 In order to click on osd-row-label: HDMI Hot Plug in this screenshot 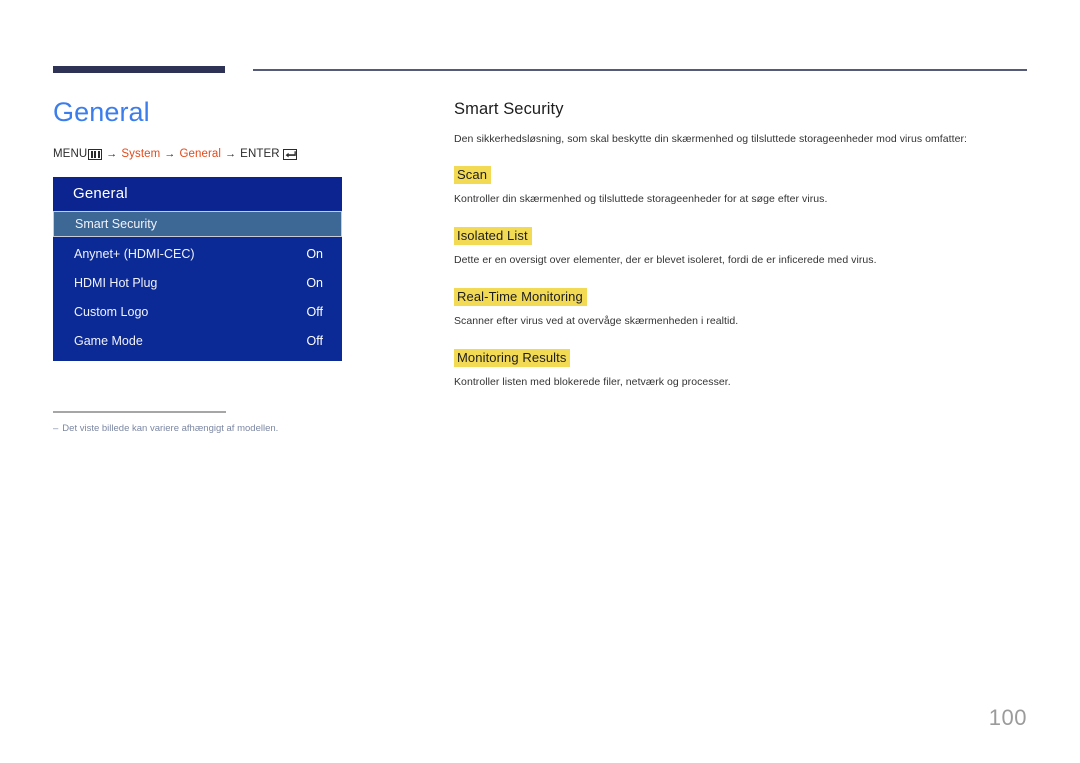, I will do `click(116, 282)`.